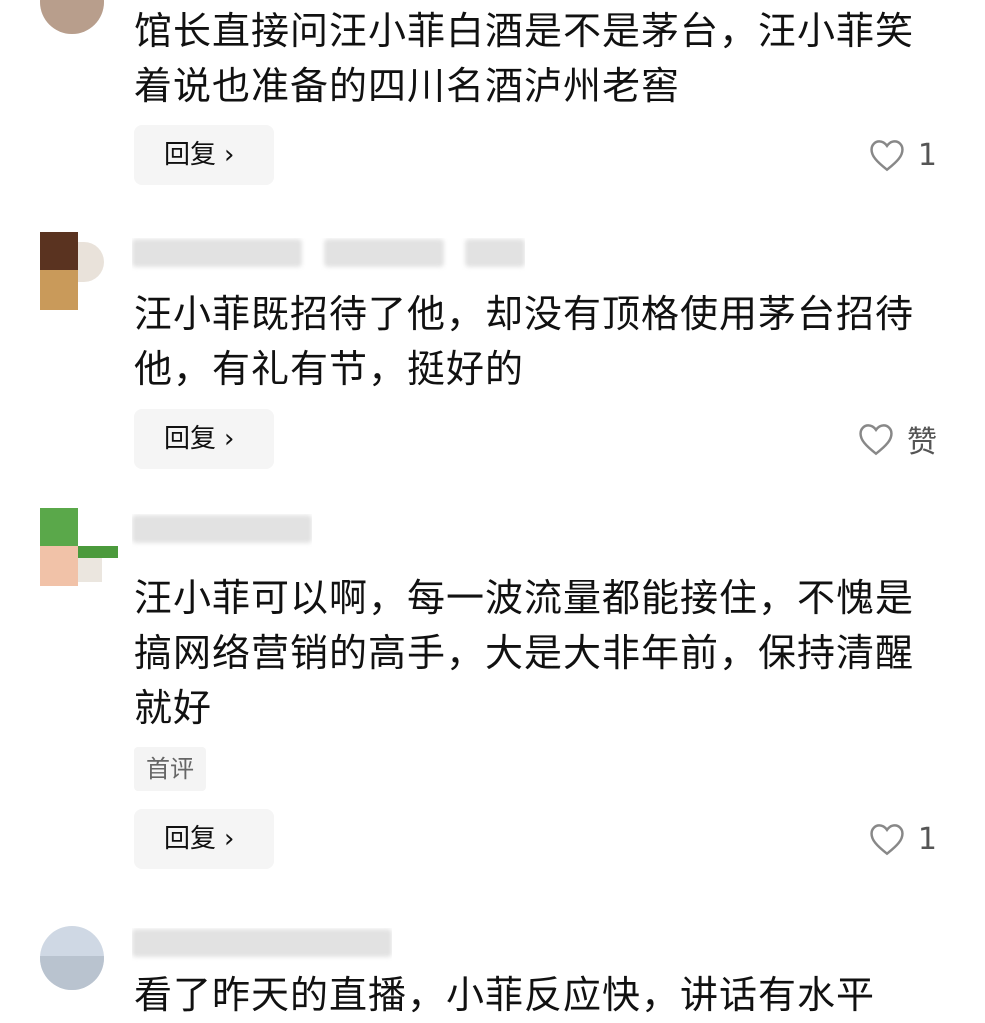 This screenshot has height=1023, width=985. Describe the element at coordinates (495, 253) in the screenshot. I see `blurred-location` at that location.